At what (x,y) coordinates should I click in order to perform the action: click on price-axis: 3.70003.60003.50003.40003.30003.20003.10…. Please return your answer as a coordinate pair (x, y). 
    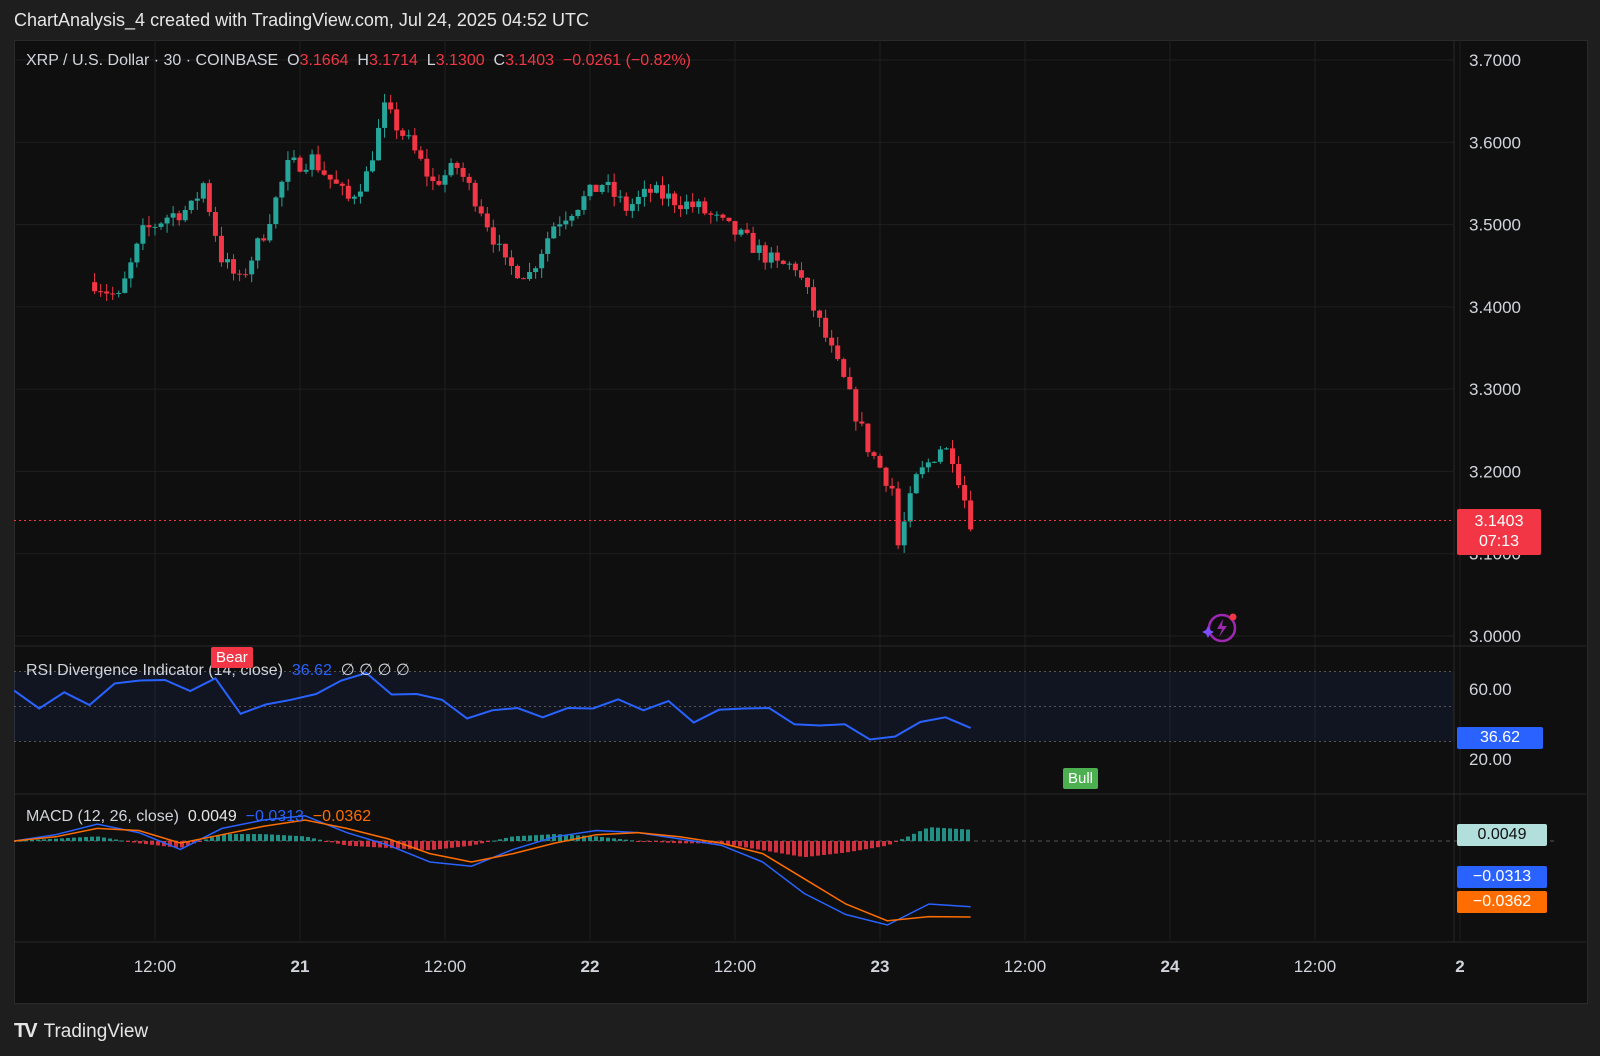
    Looking at the image, I should click on (1495, 348).